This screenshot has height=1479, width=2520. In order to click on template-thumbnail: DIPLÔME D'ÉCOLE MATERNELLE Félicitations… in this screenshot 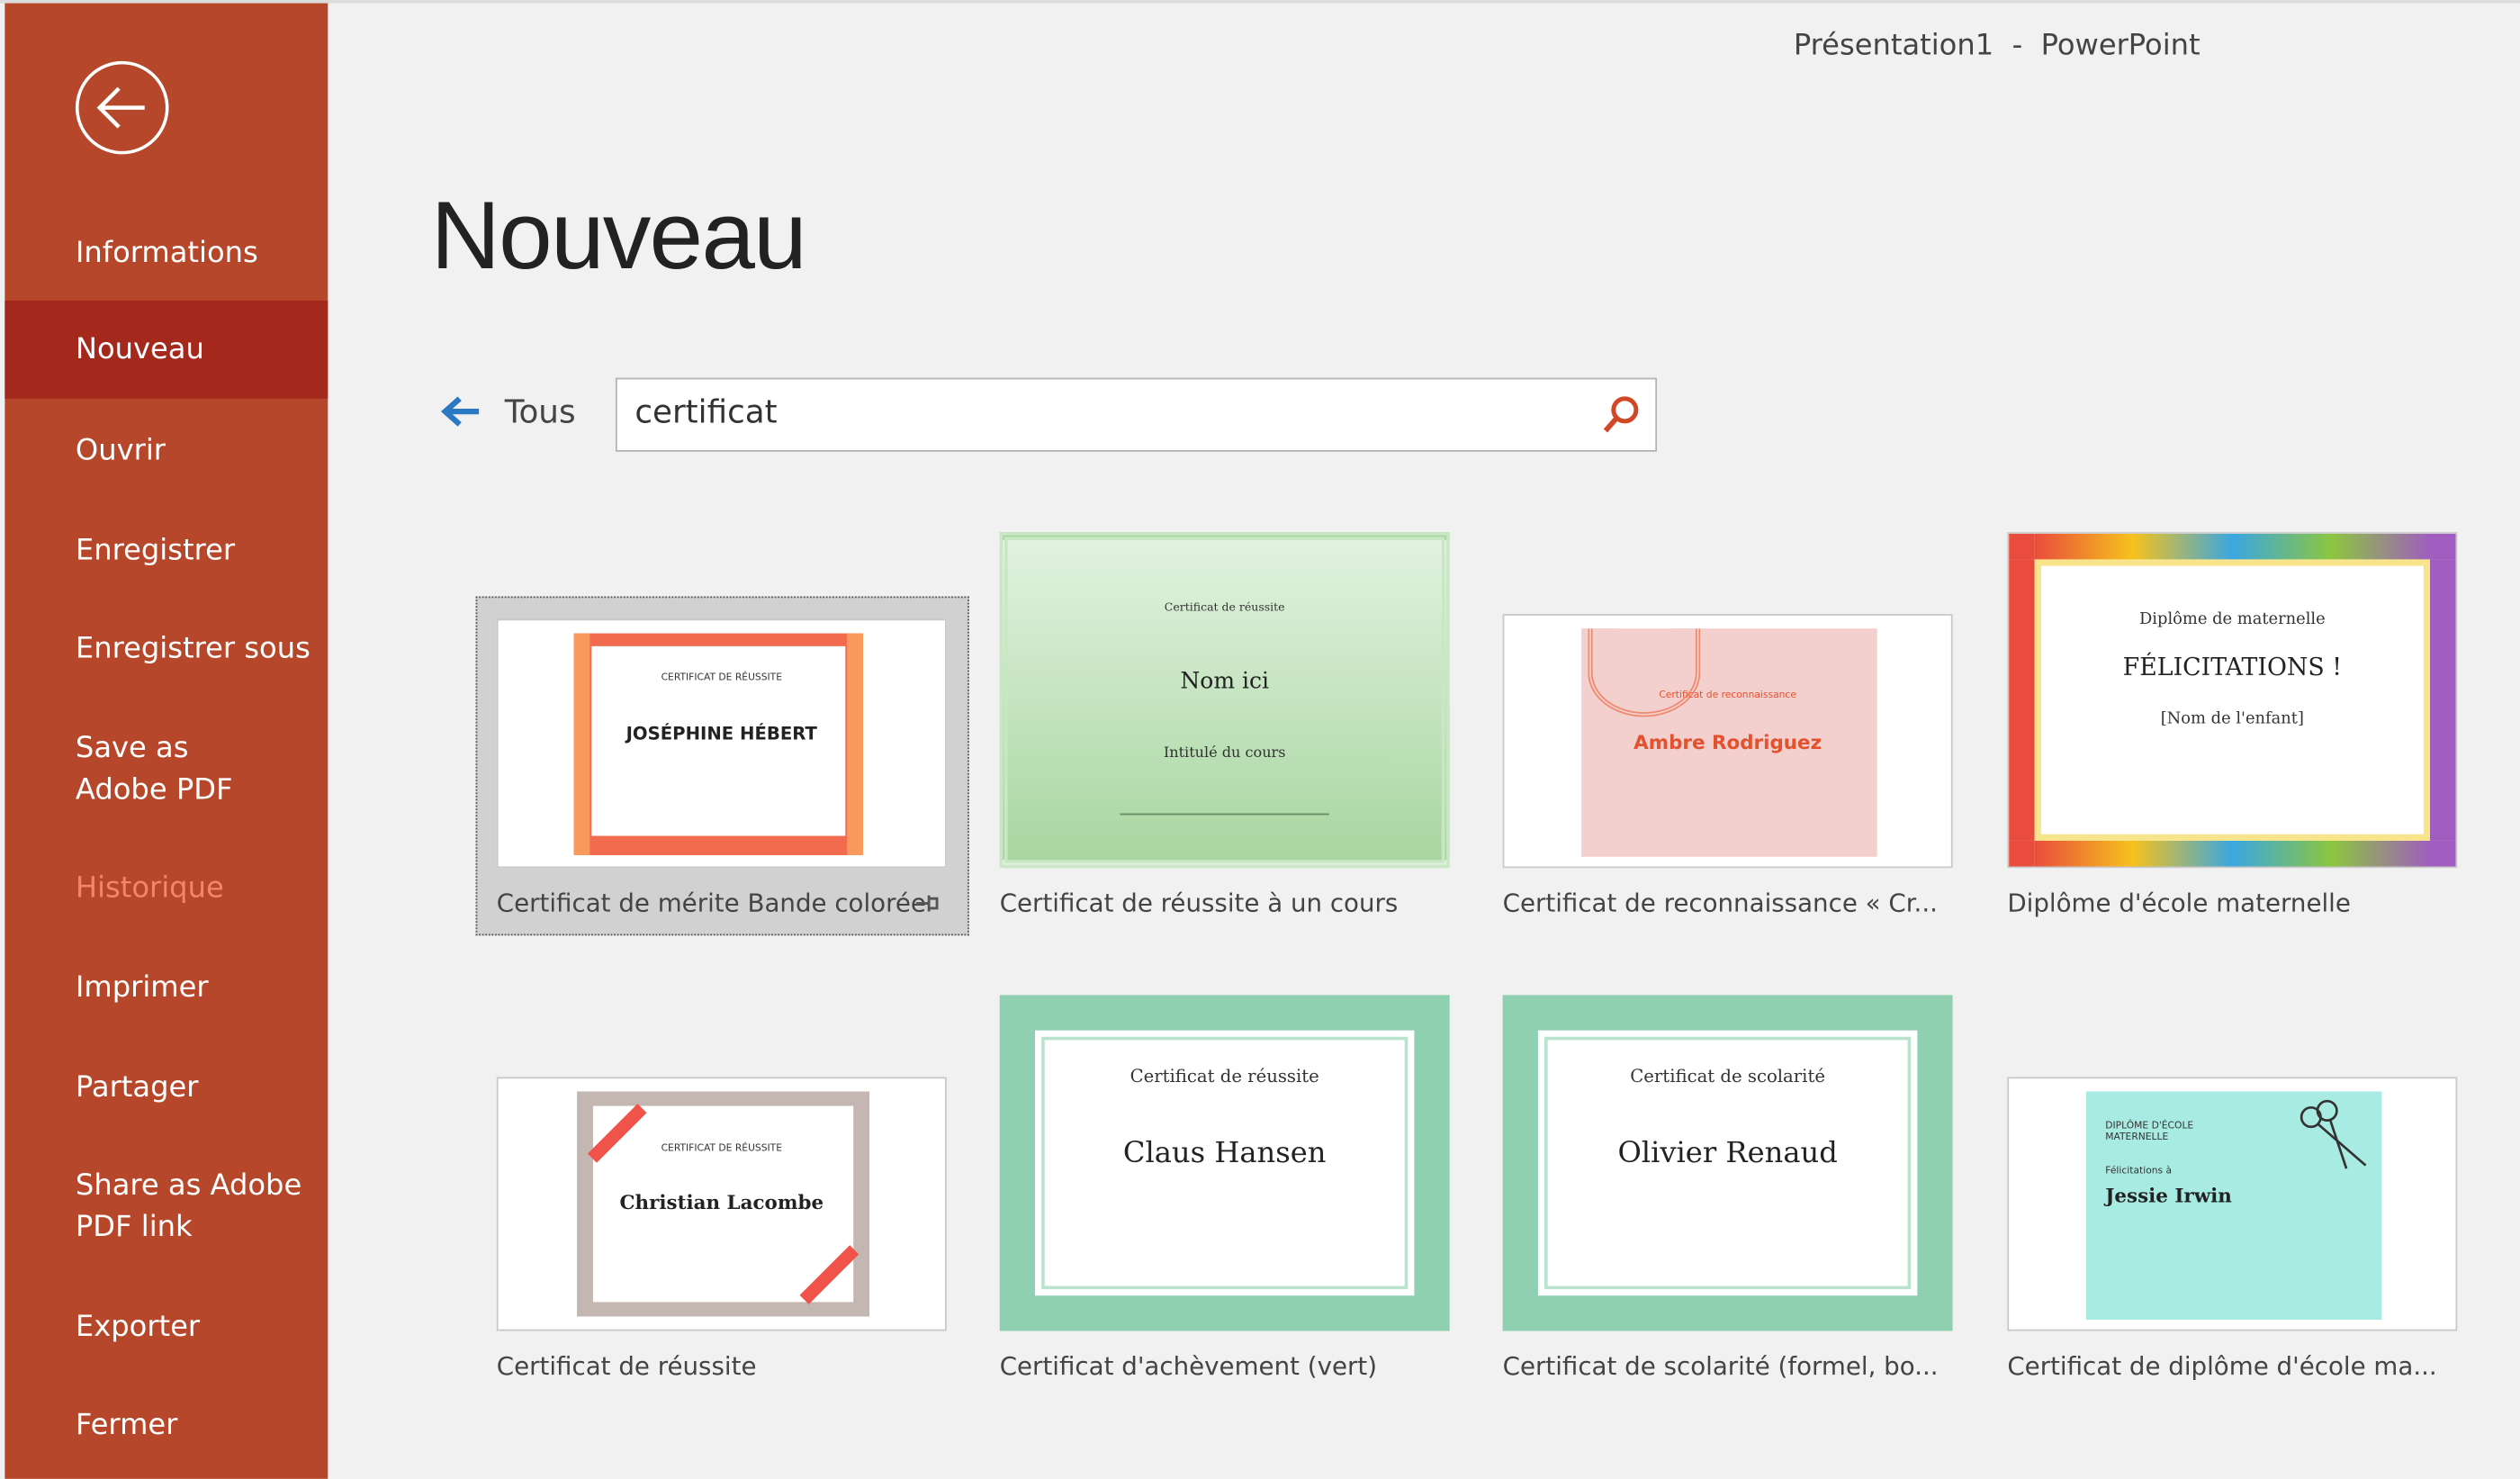, I will do `click(2232, 1204)`.